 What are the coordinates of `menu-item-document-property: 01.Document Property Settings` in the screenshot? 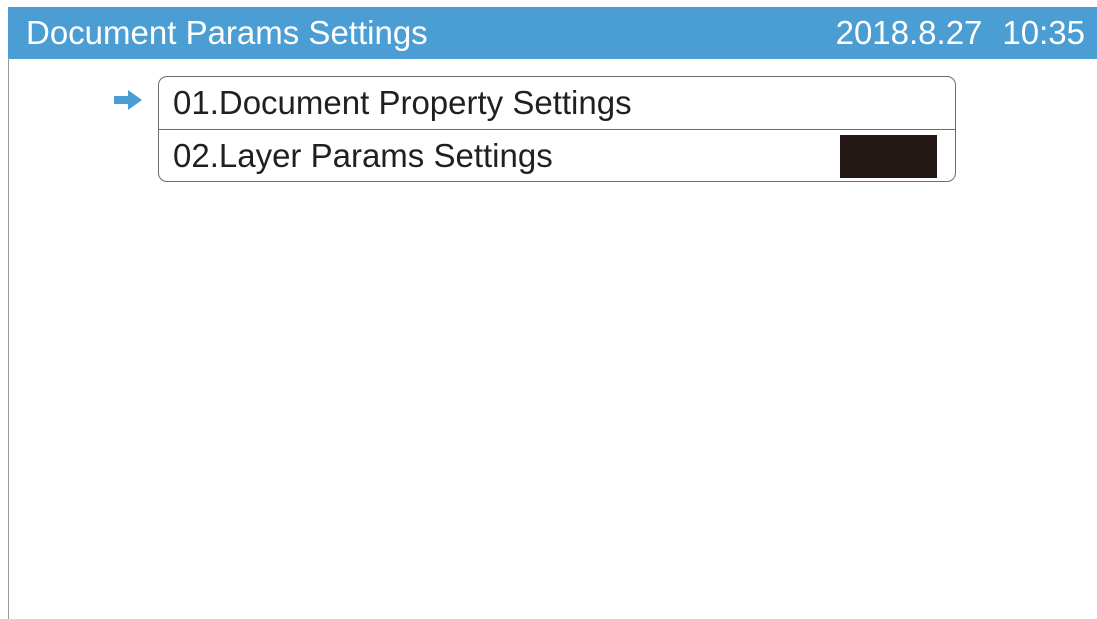 It's located at (557, 103).